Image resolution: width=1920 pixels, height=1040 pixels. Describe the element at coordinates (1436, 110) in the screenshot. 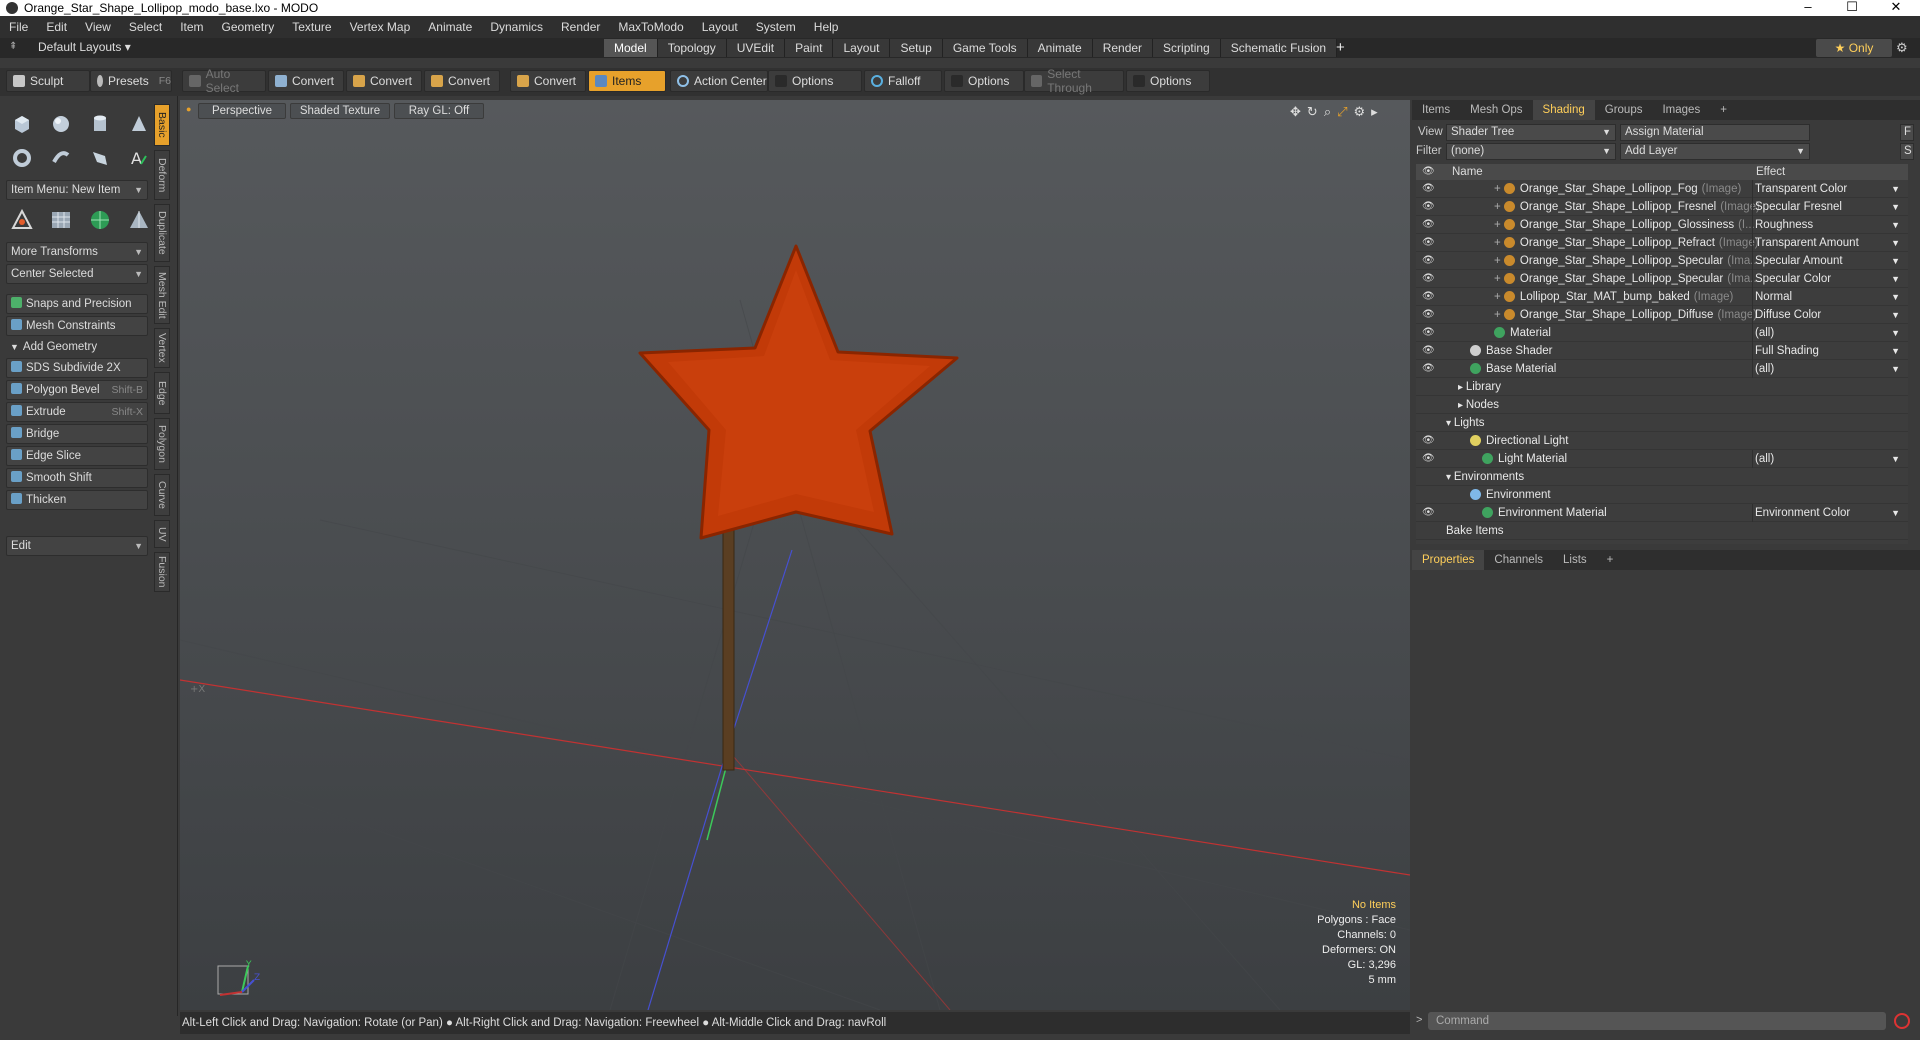

I see `tab-items: Items` at that location.